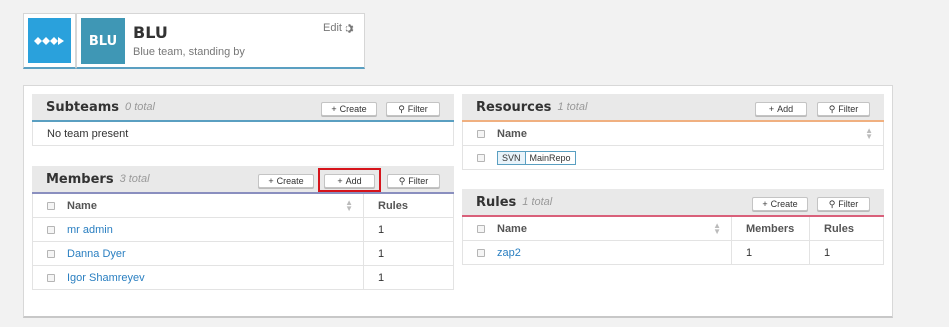  What do you see at coordinates (80, 179) in the screenshot?
I see `members-title: Members` at bounding box center [80, 179].